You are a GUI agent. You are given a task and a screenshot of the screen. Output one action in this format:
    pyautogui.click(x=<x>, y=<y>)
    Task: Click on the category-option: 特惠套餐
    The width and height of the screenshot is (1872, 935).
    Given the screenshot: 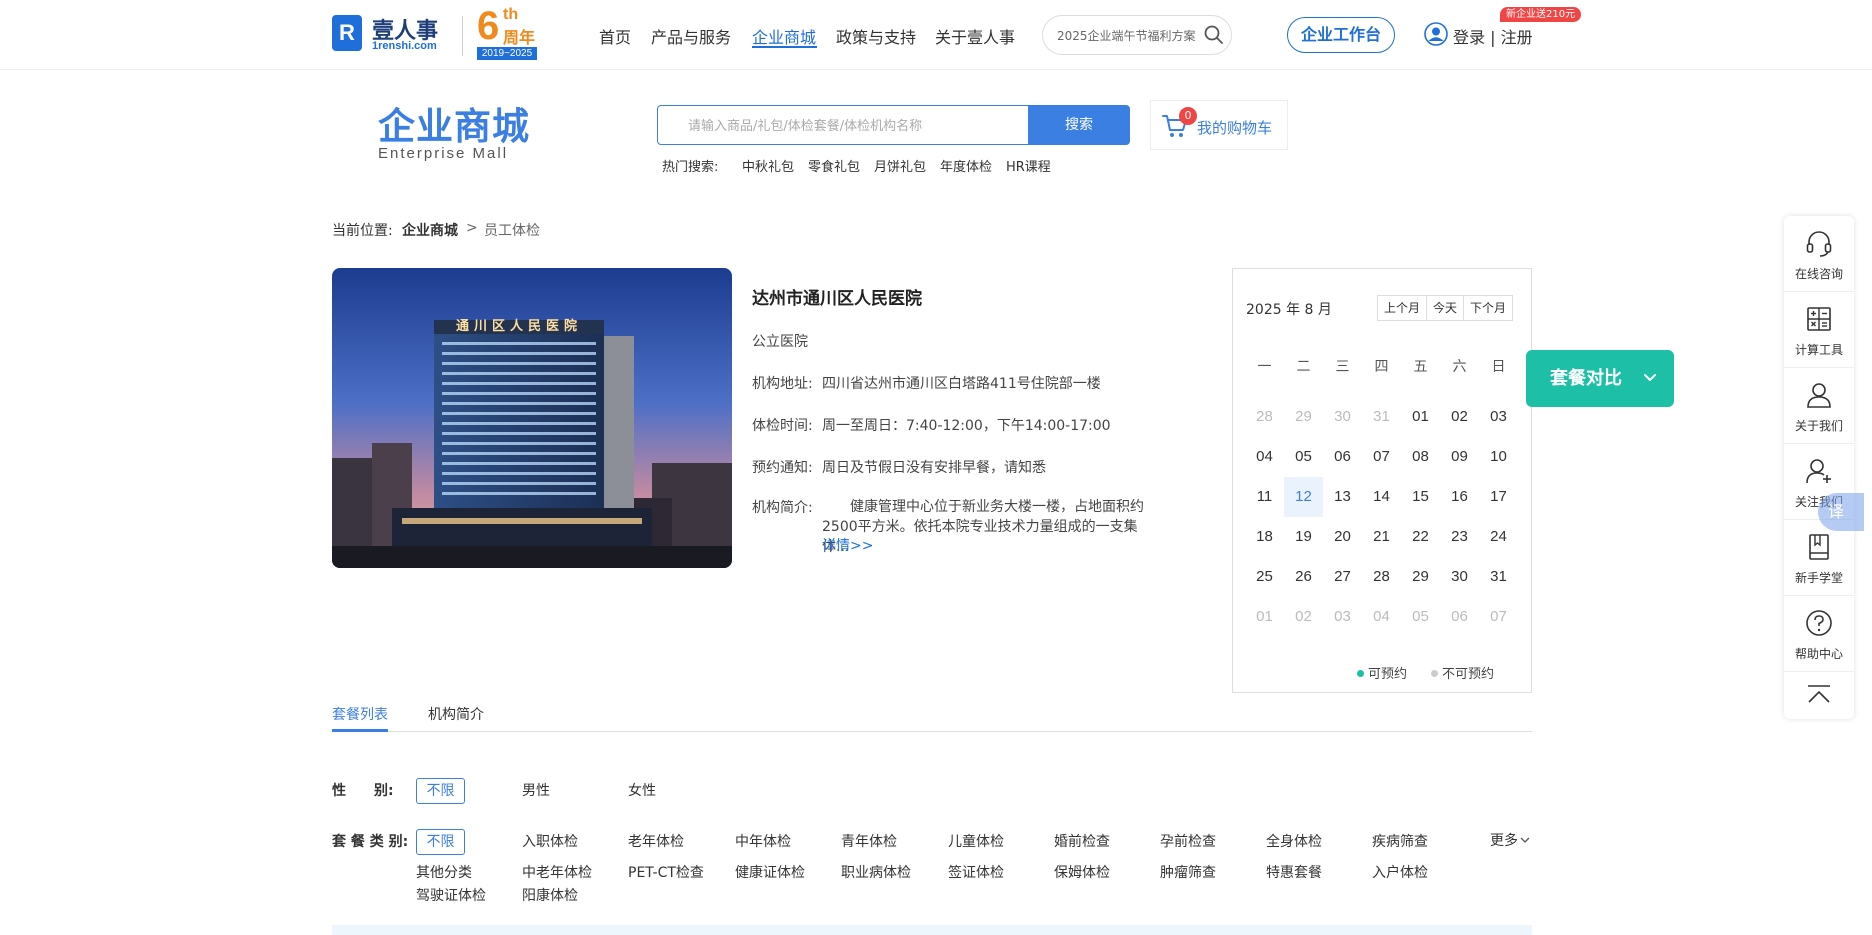 What is the action you would take?
    pyautogui.click(x=1294, y=872)
    